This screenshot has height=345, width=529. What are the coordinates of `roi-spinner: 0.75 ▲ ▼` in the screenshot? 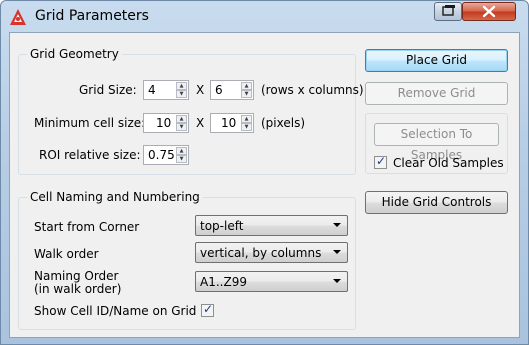 It's located at (166, 155).